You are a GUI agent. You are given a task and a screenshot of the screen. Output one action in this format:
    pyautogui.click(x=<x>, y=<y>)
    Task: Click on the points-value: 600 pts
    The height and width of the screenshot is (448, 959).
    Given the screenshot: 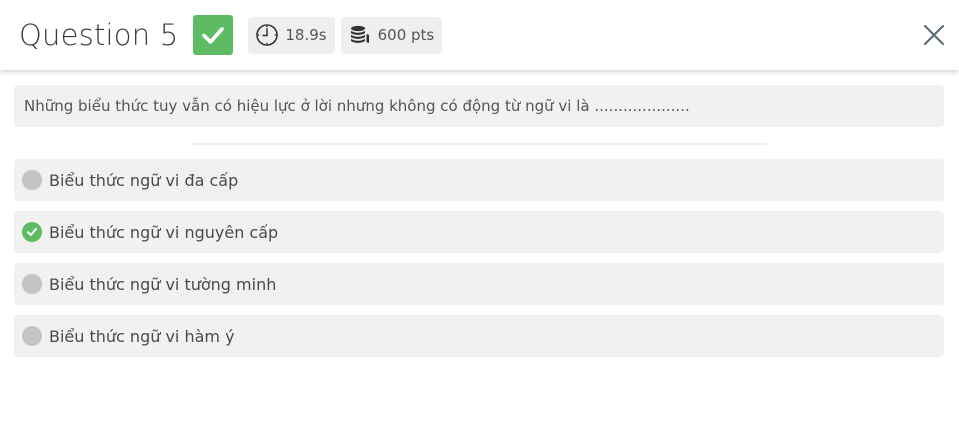 What is the action you would take?
    pyautogui.click(x=406, y=35)
    